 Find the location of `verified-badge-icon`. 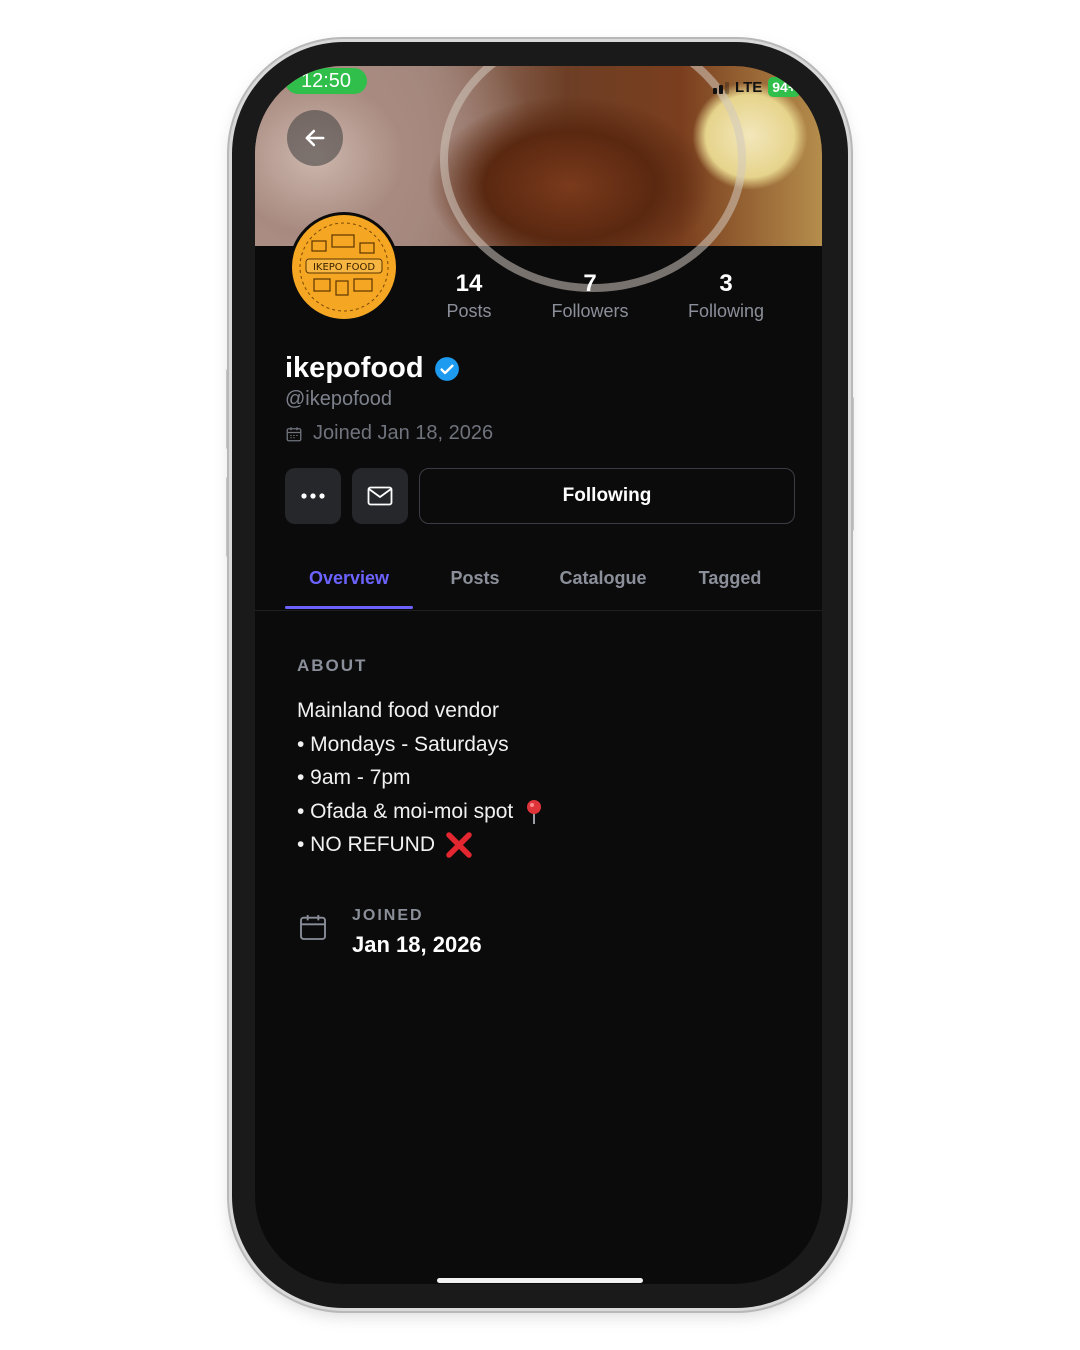

verified-badge-icon is located at coordinates (446, 368).